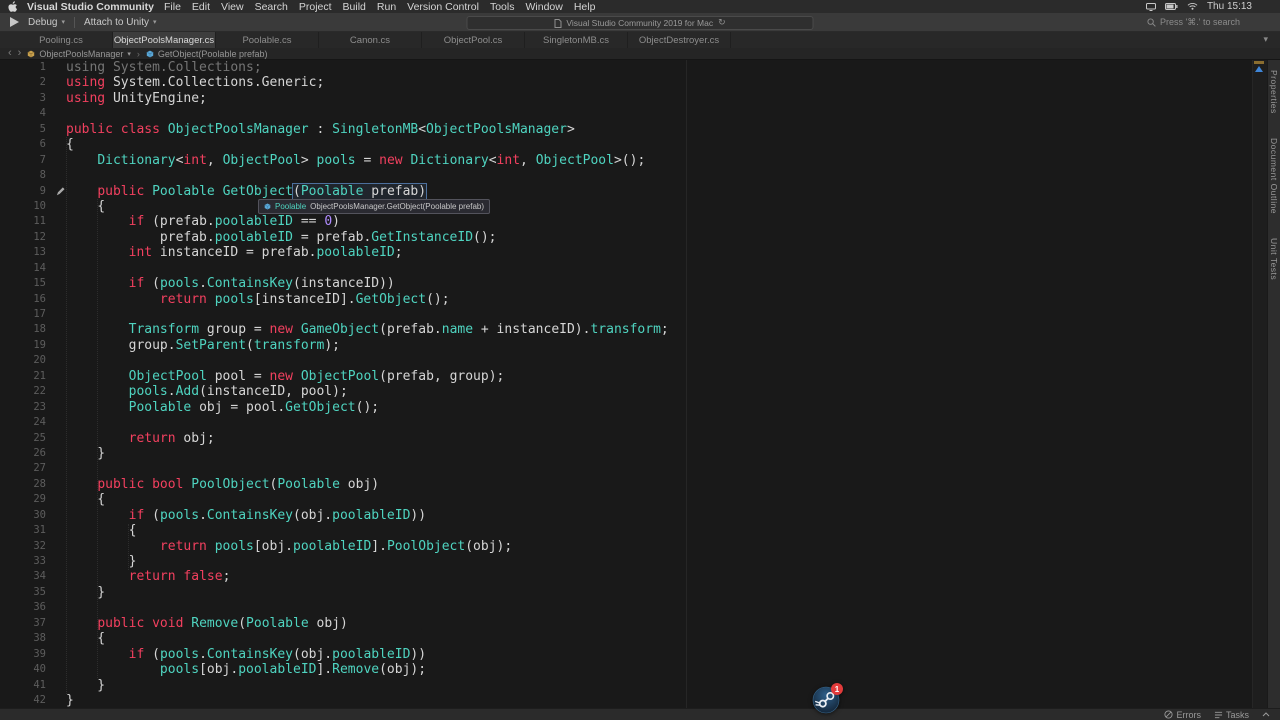  What do you see at coordinates (626, 576) in the screenshot?
I see `code-line-34: 34 return false;` at bounding box center [626, 576].